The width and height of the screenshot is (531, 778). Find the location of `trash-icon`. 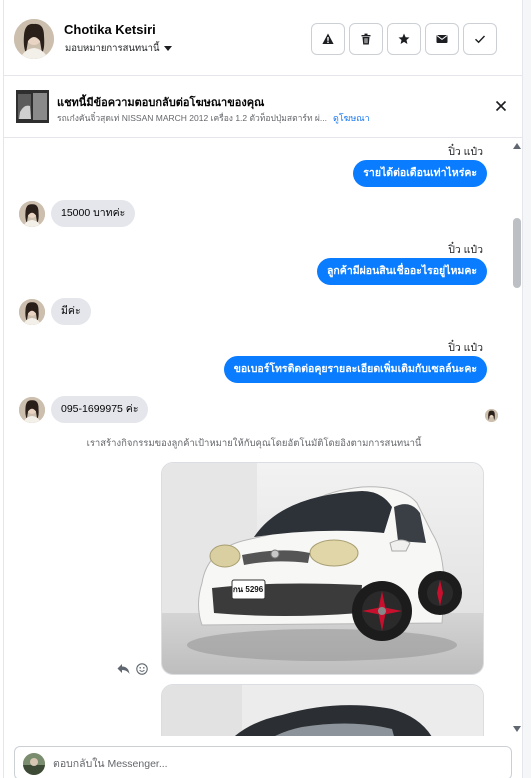

trash-icon is located at coordinates (366, 39).